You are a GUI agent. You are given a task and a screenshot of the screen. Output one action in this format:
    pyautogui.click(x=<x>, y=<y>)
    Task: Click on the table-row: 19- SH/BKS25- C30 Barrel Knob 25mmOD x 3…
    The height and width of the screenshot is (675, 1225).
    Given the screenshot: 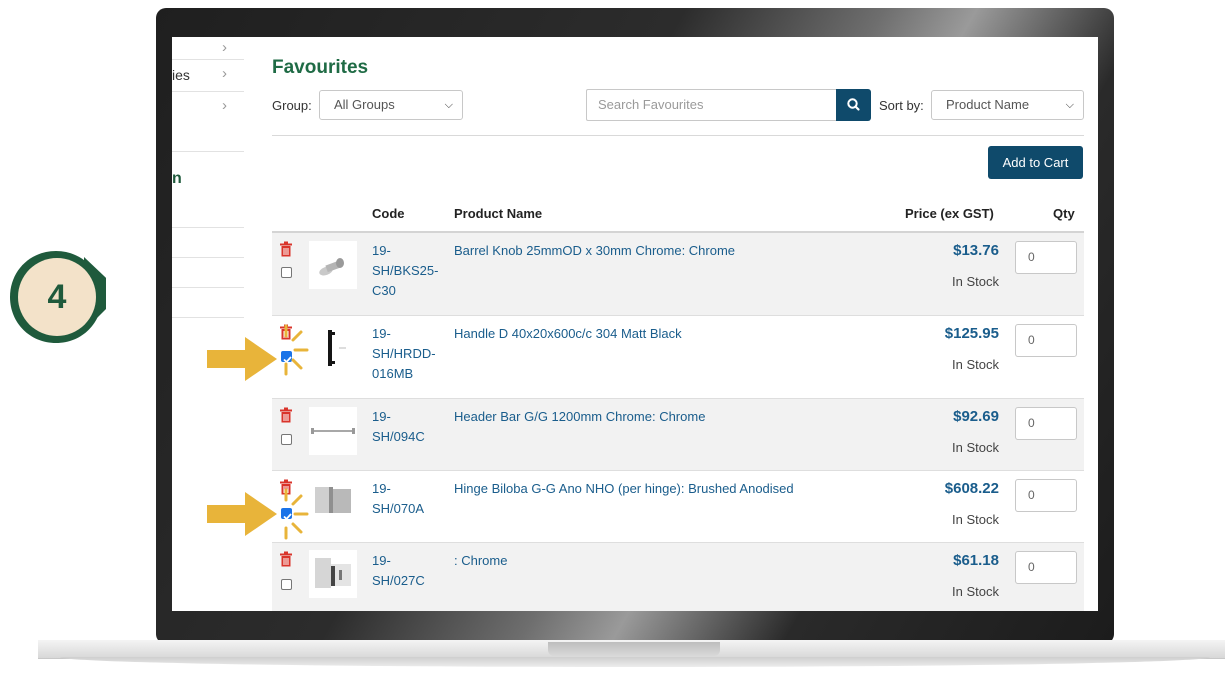 What is the action you would take?
    pyautogui.click(x=678, y=274)
    